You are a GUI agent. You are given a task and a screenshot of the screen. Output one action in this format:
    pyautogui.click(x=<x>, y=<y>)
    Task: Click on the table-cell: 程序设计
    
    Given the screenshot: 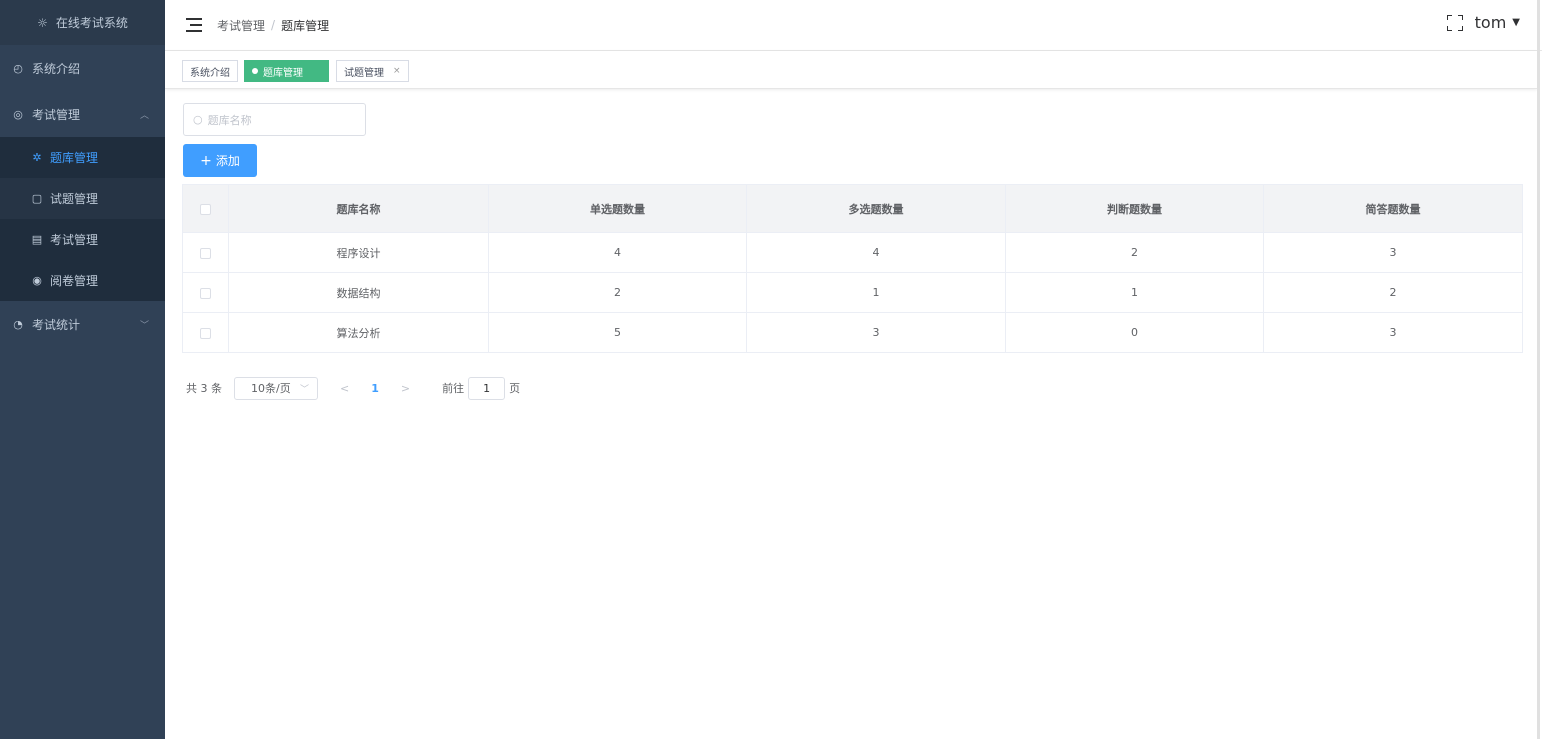 What is the action you would take?
    pyautogui.click(x=358, y=252)
    